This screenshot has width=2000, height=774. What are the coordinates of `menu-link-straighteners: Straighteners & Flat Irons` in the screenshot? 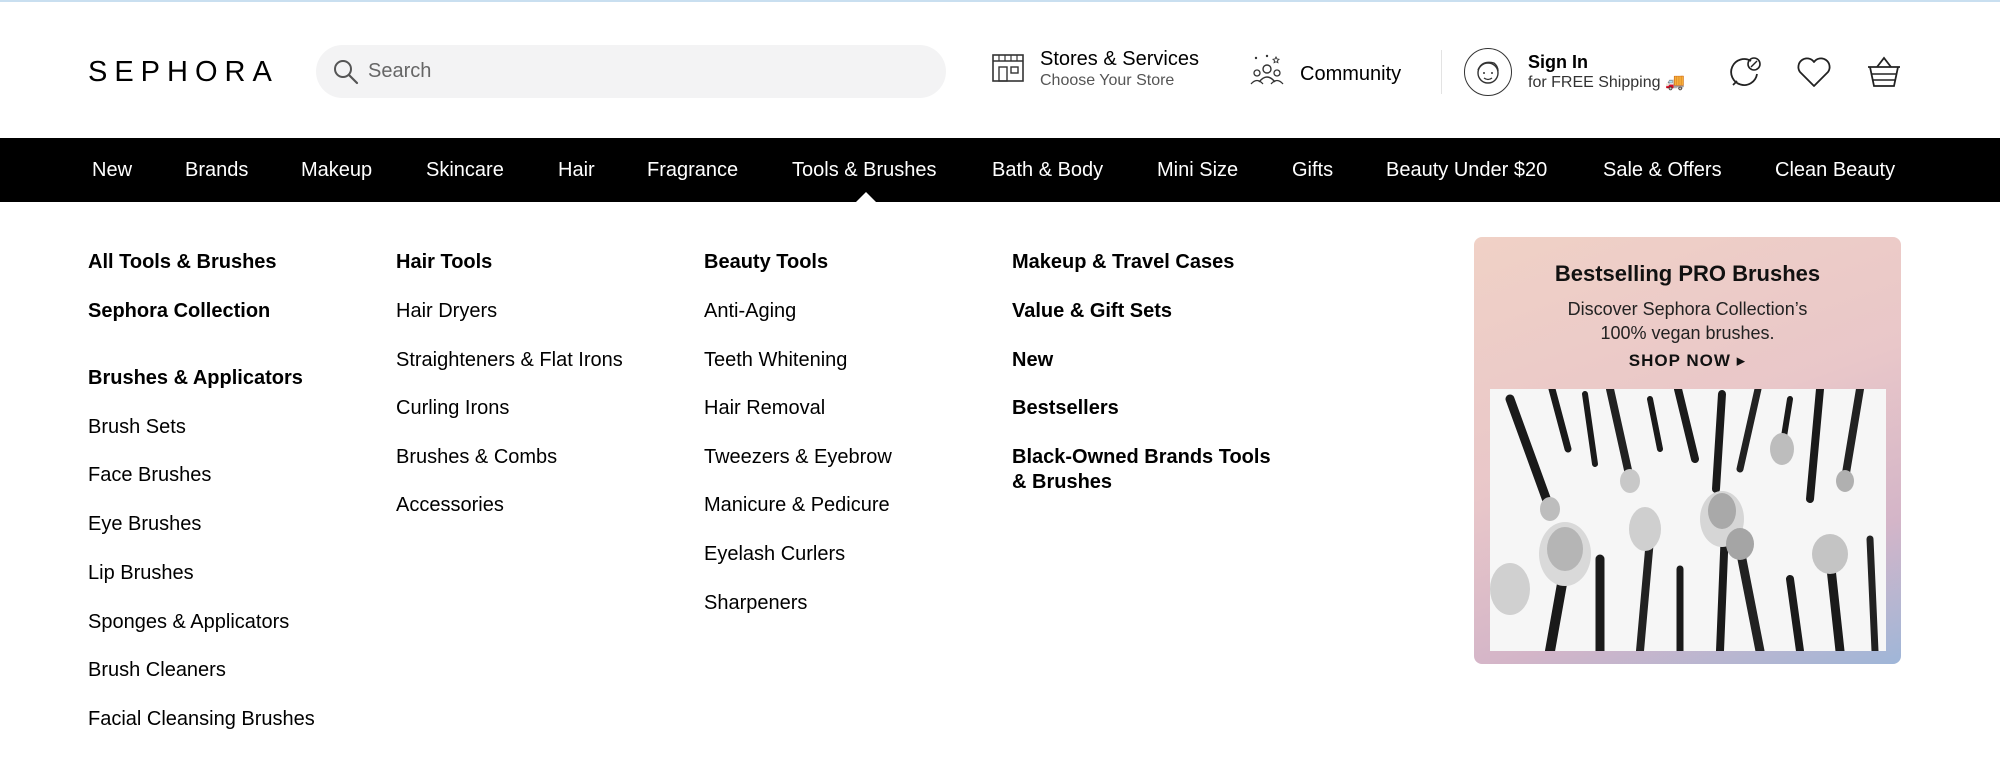 It's located at (509, 360).